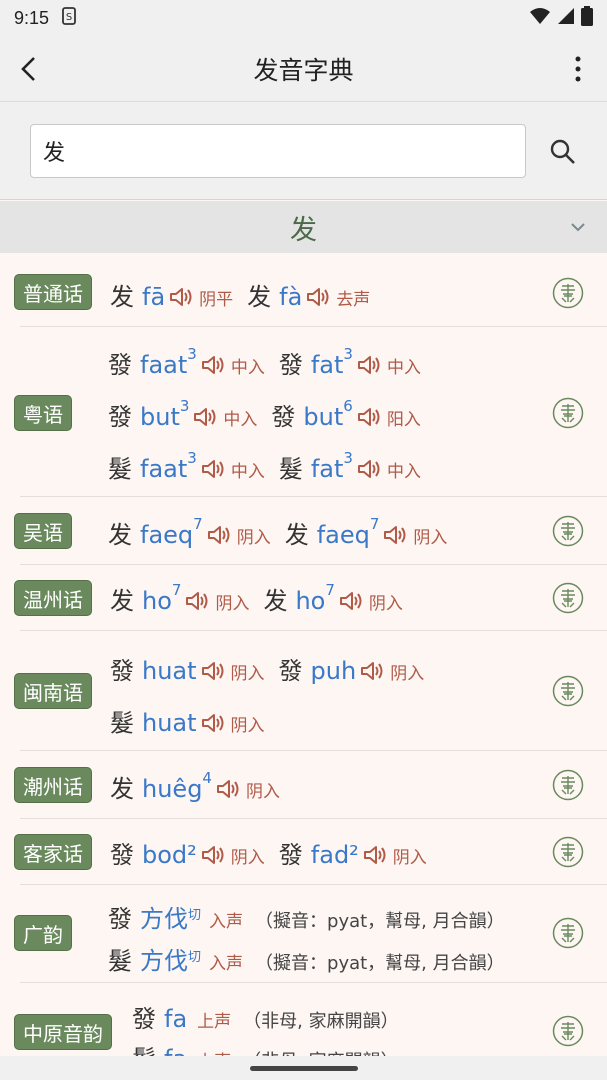 Image resolution: width=607 pixels, height=1080 pixels. I want to click on list-item: 温州话 发 ho7 阴入 发 ho7 阴入, so click(303, 598).